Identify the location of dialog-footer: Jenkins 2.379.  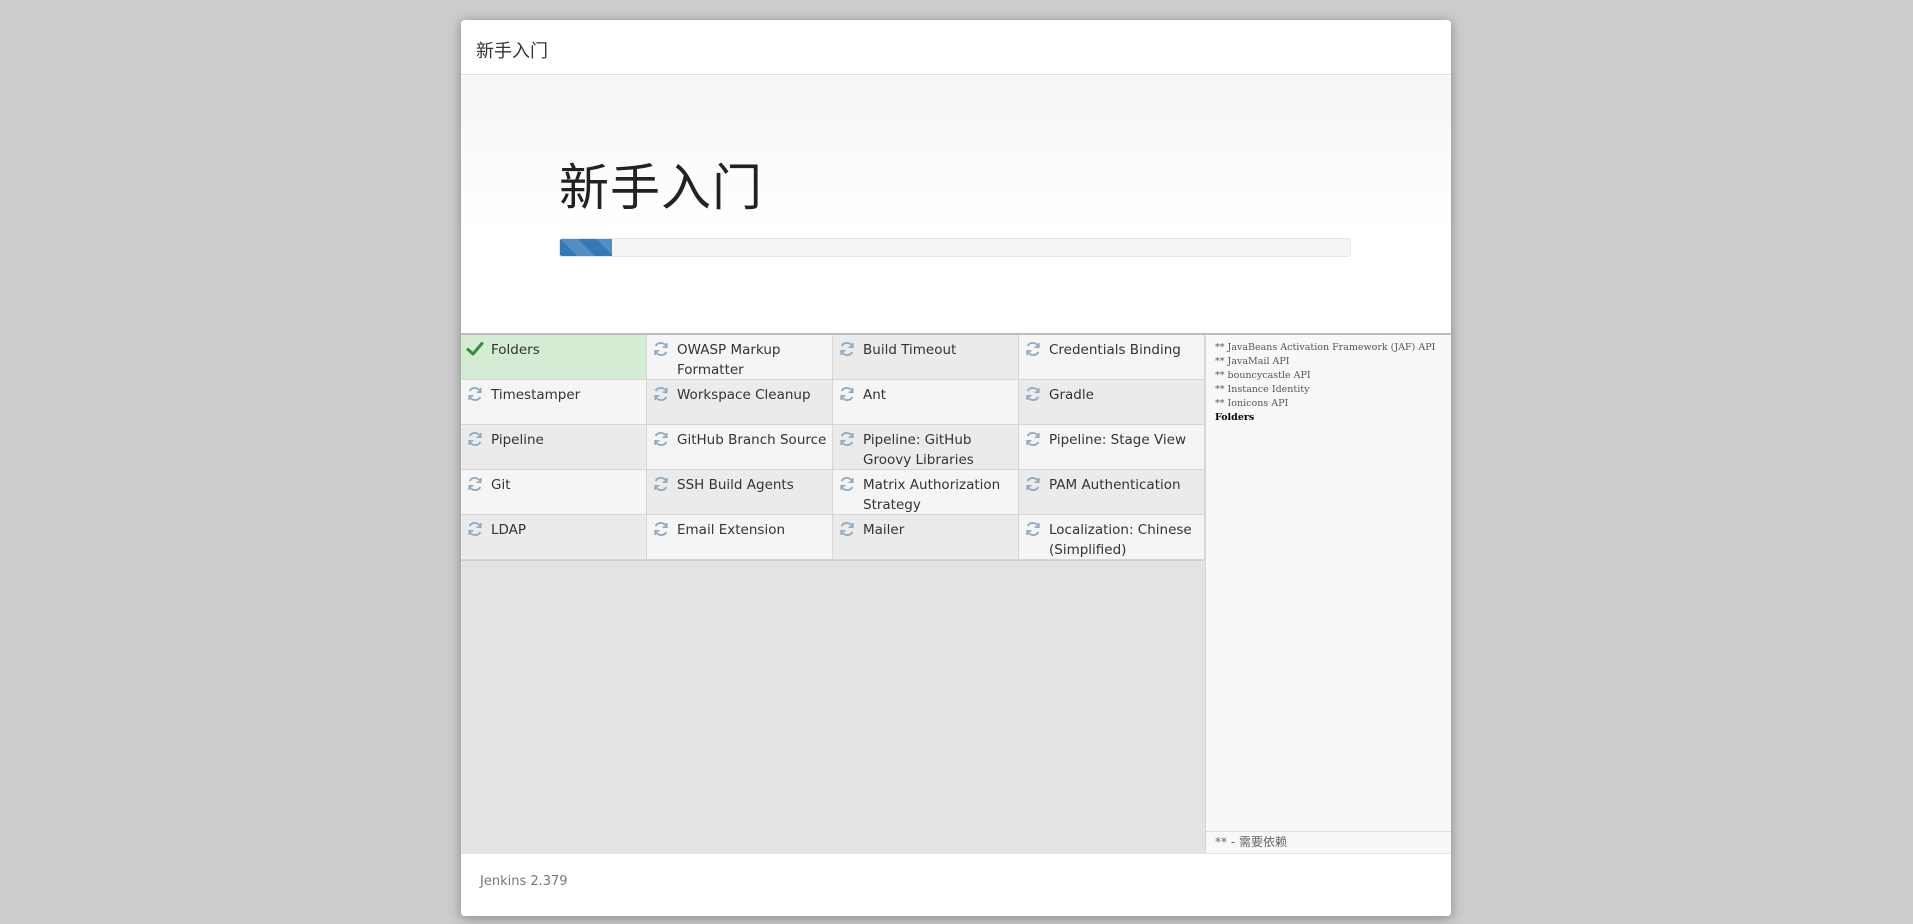
(956, 884).